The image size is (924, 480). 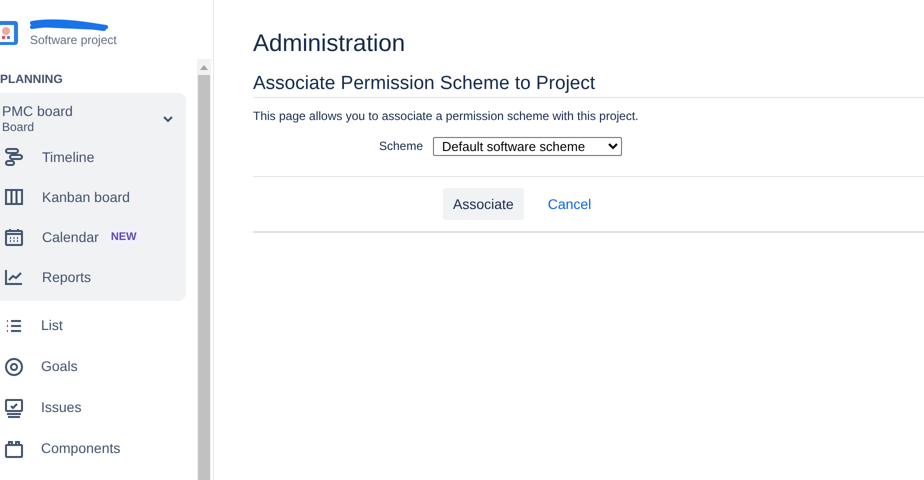 I want to click on box-icon, so click(x=14, y=448).